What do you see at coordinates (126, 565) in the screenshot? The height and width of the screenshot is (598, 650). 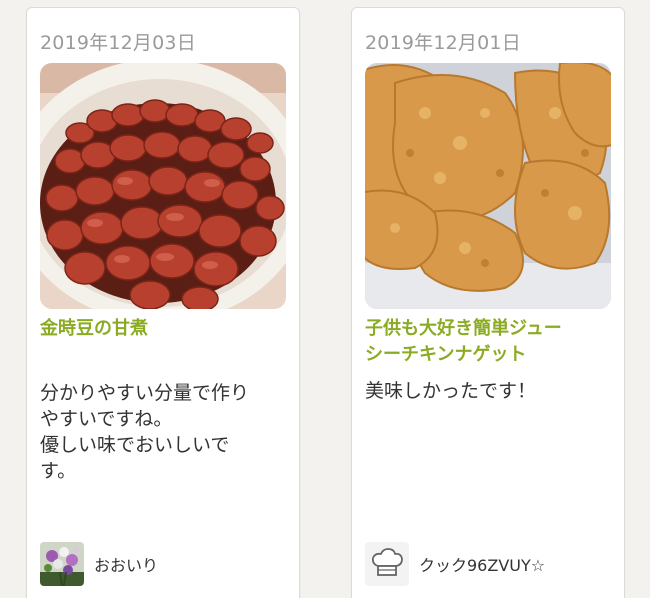 I see `author-name: おおいり` at bounding box center [126, 565].